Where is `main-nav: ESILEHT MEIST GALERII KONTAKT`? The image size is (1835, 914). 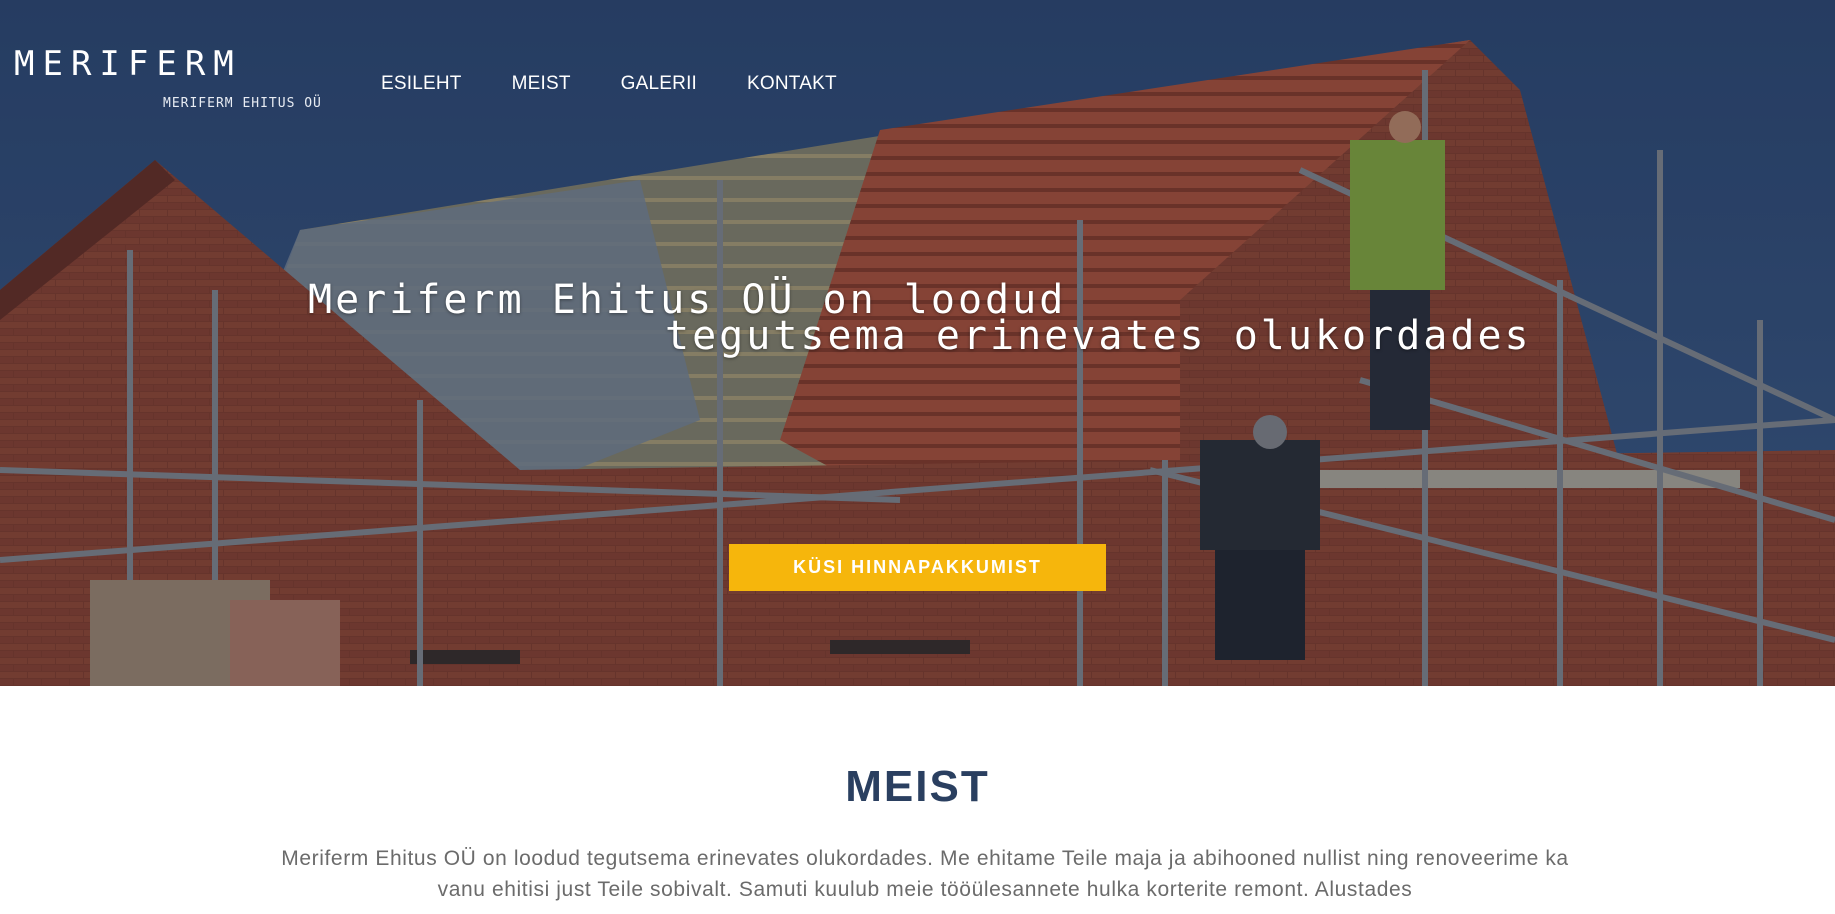
main-nav: ESILEHT MEIST GALERII KONTAKT is located at coordinates (634, 84).